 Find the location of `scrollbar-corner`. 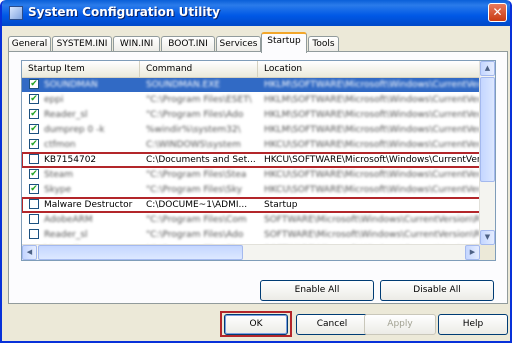

scrollbar-corner is located at coordinates (487, 252).